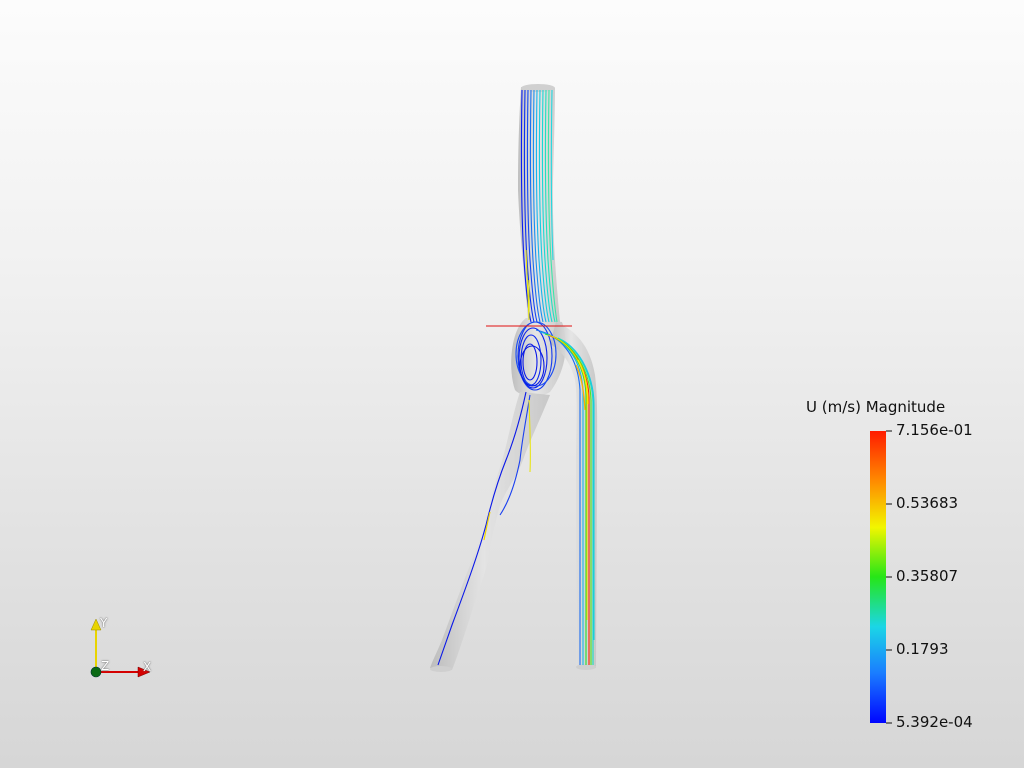 This screenshot has width=1024, height=768. I want to click on colorbar-tick-label: 0.35807, so click(927, 576).